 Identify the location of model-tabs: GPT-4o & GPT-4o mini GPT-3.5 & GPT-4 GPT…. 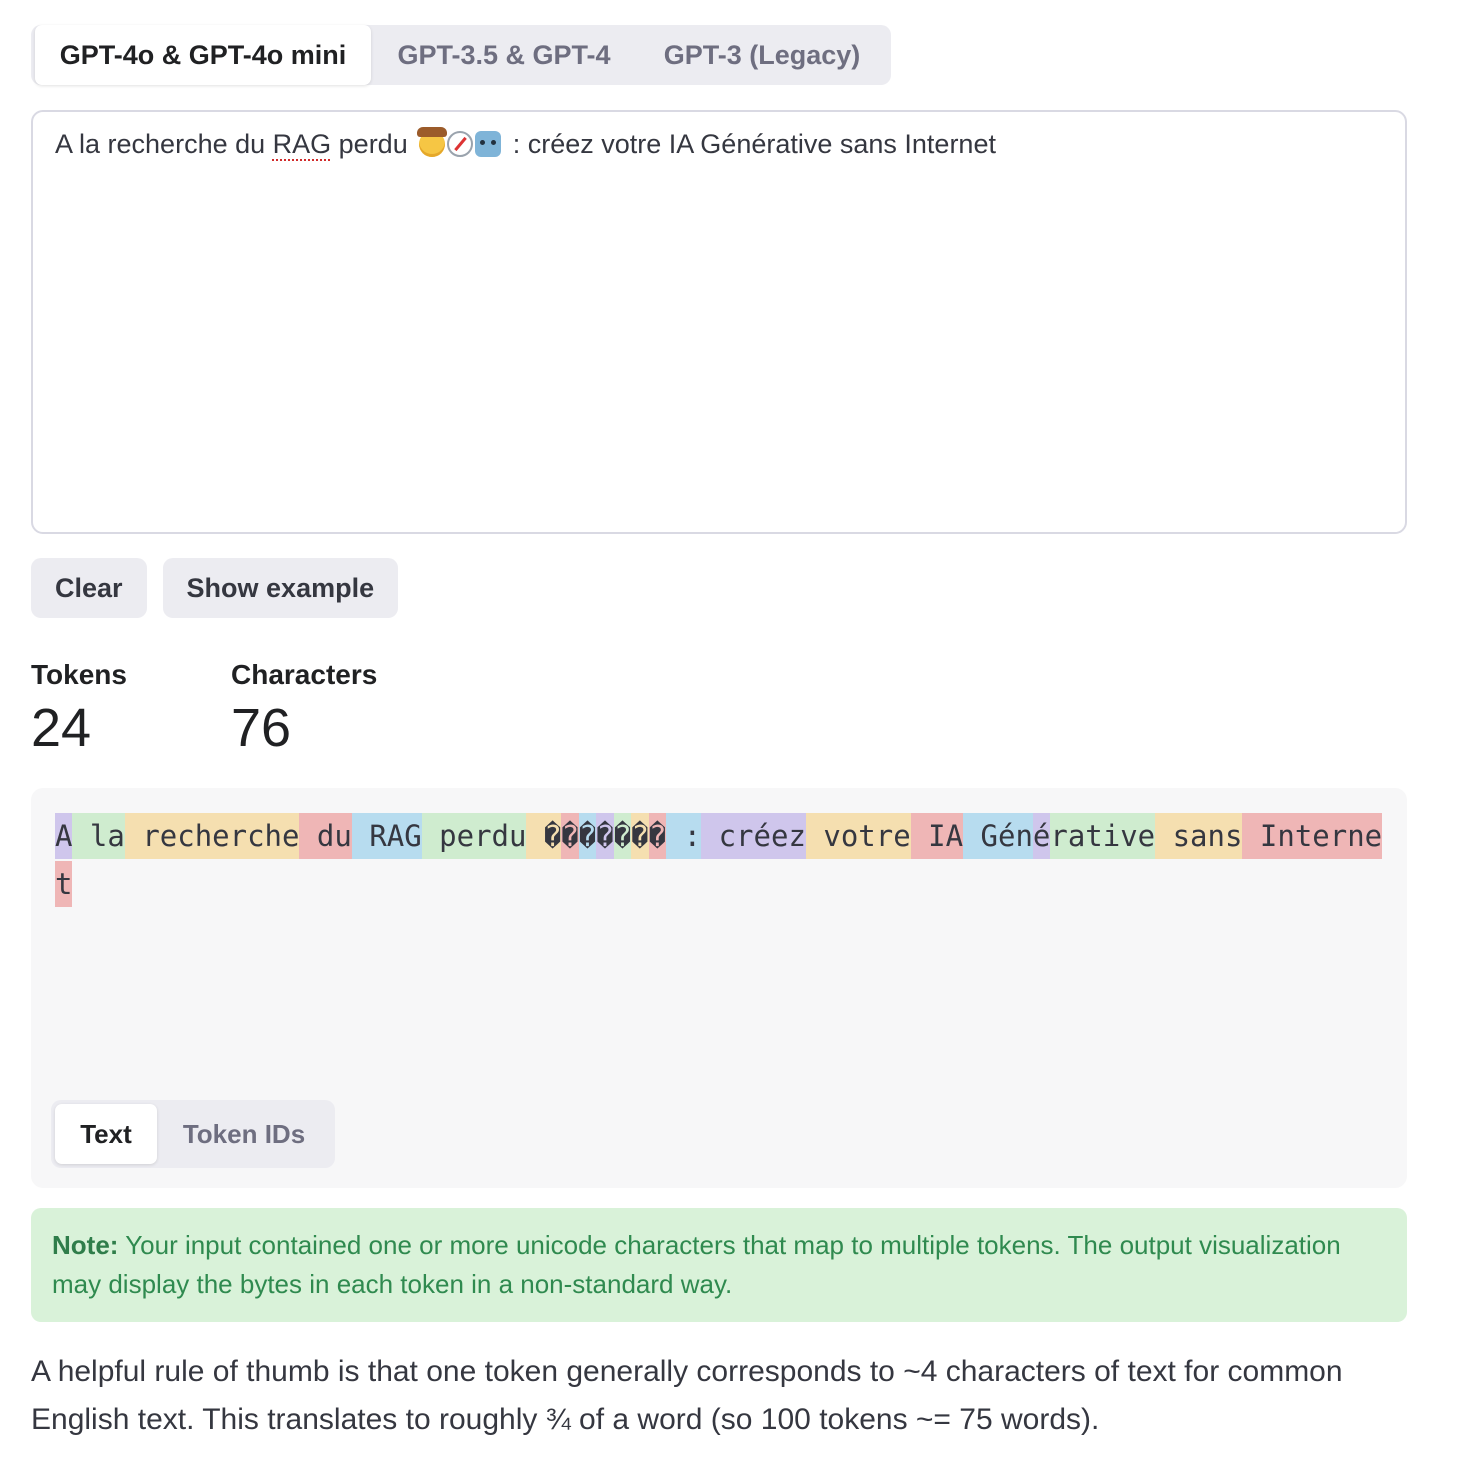
(461, 55).